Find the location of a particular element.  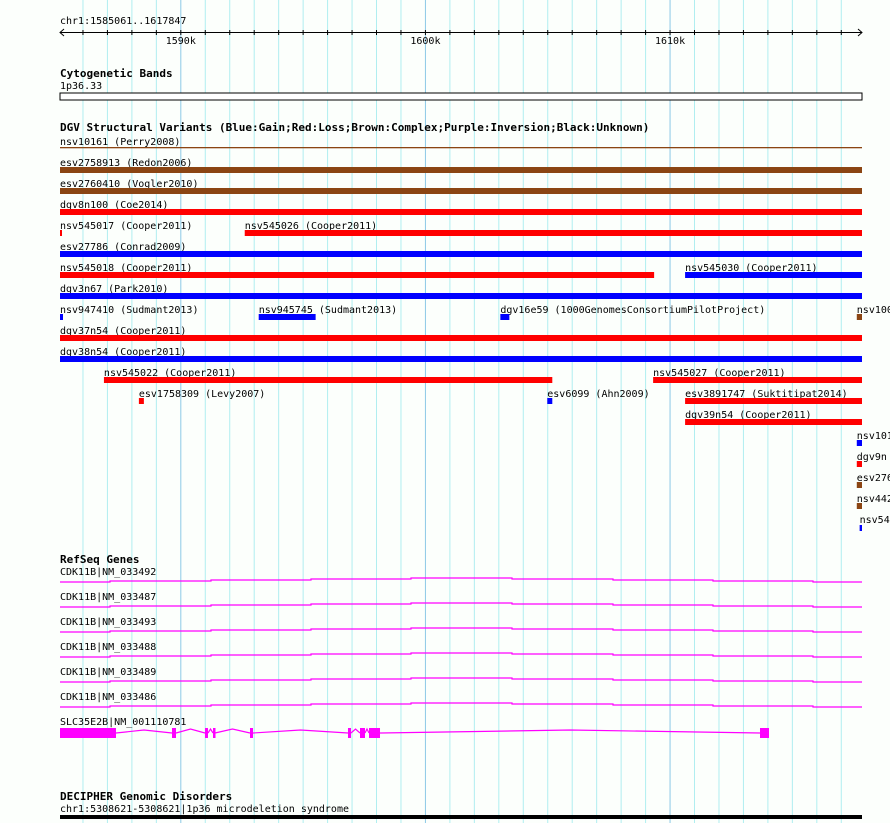

refseq-track-title: RefSeq Genes is located at coordinates (99, 559).